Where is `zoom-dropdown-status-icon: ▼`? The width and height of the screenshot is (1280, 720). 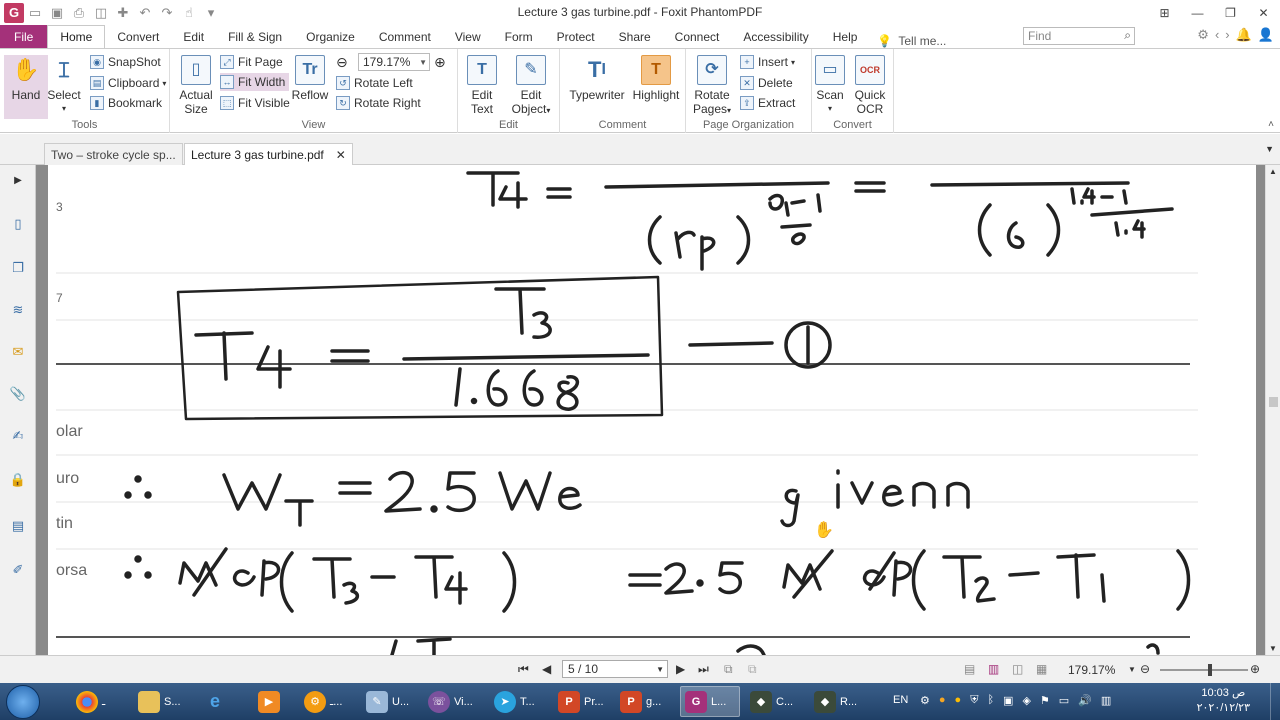 zoom-dropdown-status-icon: ▼ is located at coordinates (1132, 669).